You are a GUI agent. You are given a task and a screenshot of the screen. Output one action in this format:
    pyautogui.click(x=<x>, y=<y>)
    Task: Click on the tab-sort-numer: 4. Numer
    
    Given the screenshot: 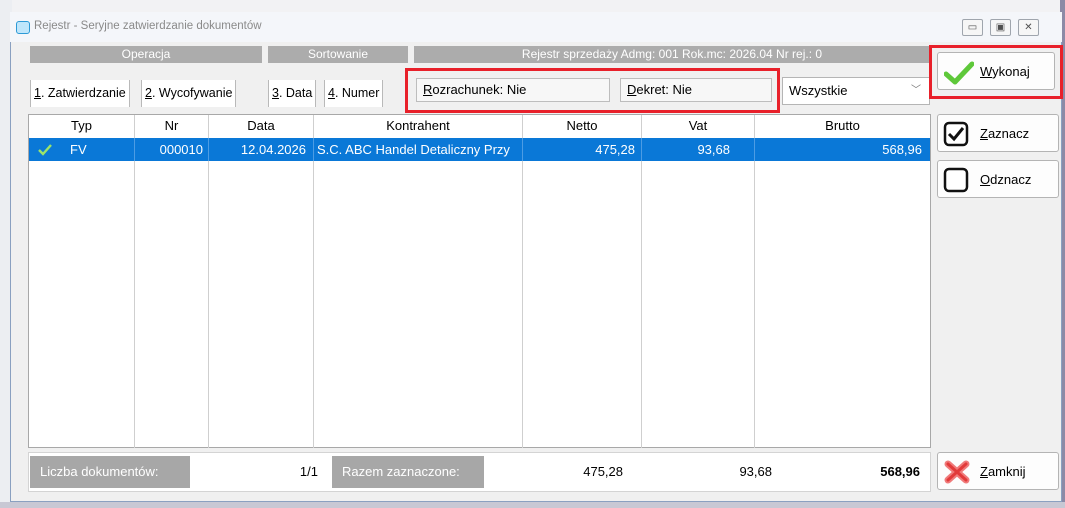 What is the action you would take?
    pyautogui.click(x=354, y=93)
    